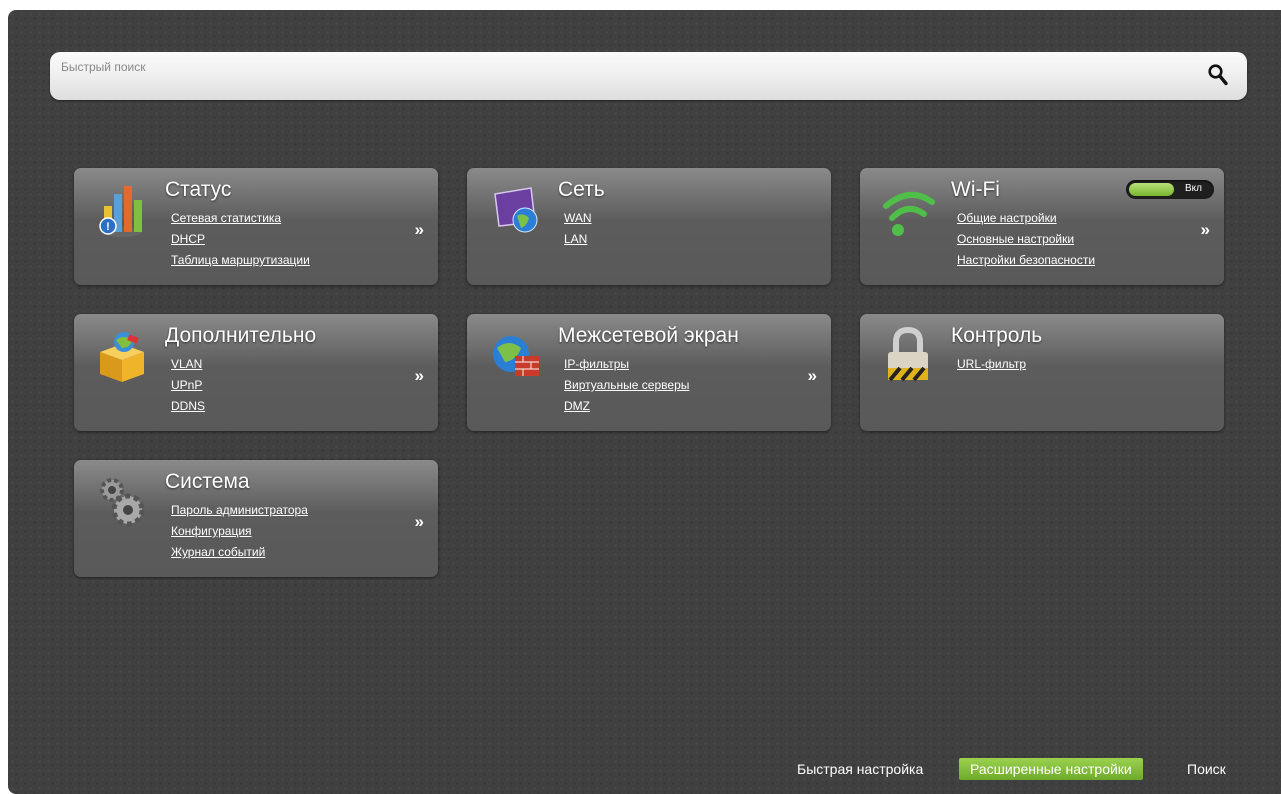  I want to click on quick-setup-link: Быстрая настройка, so click(860, 769).